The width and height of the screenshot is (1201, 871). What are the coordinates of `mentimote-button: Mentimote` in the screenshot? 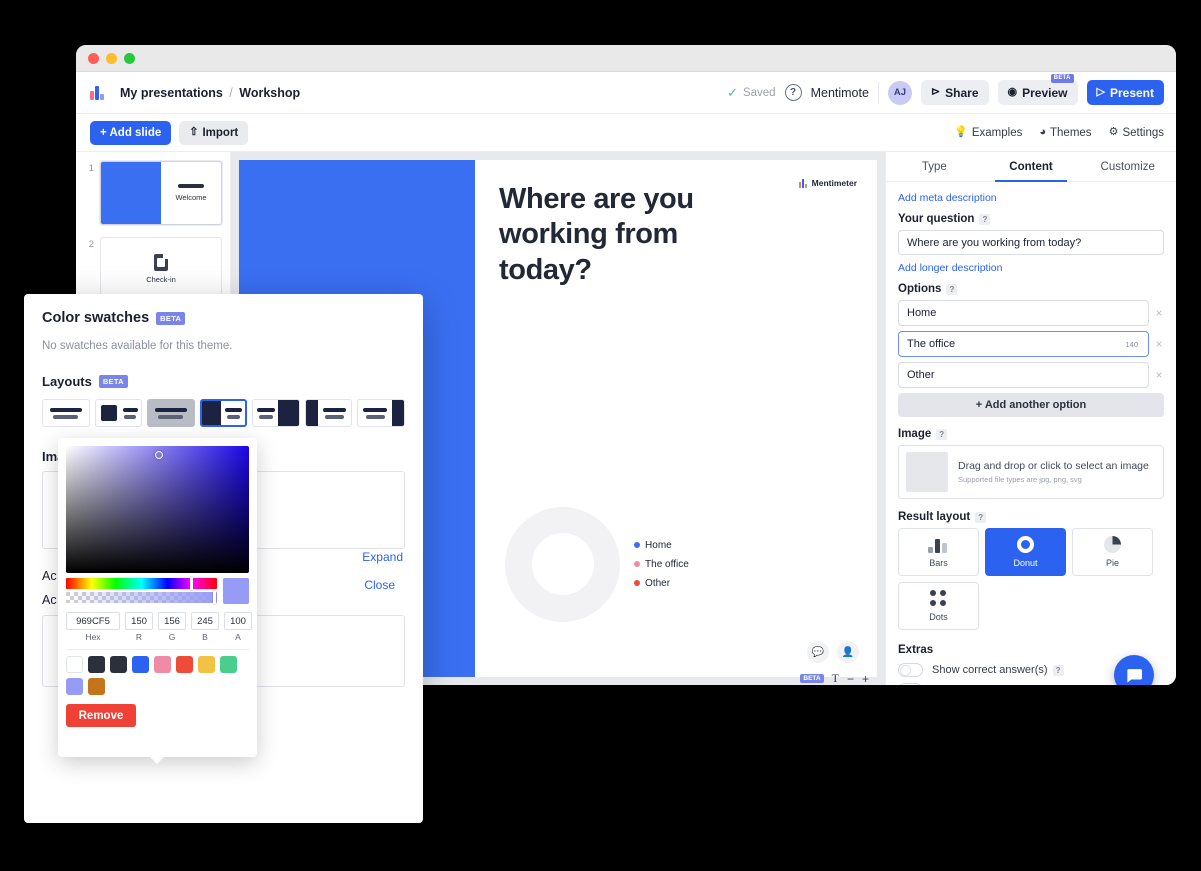 It's located at (840, 93).